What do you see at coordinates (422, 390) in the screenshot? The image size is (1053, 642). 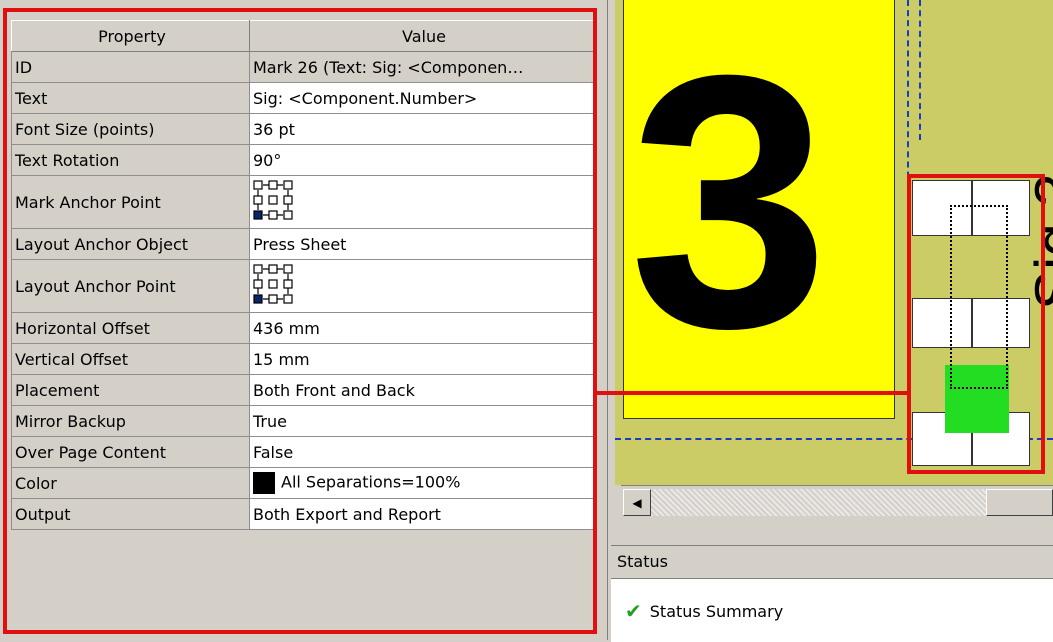 I see `placement-field: Both Front and Back` at bounding box center [422, 390].